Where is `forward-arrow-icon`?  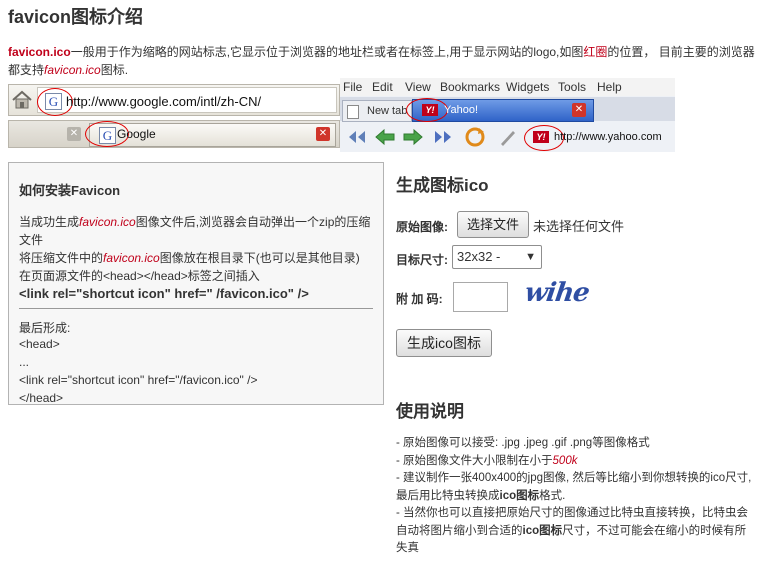 forward-arrow-icon is located at coordinates (413, 137).